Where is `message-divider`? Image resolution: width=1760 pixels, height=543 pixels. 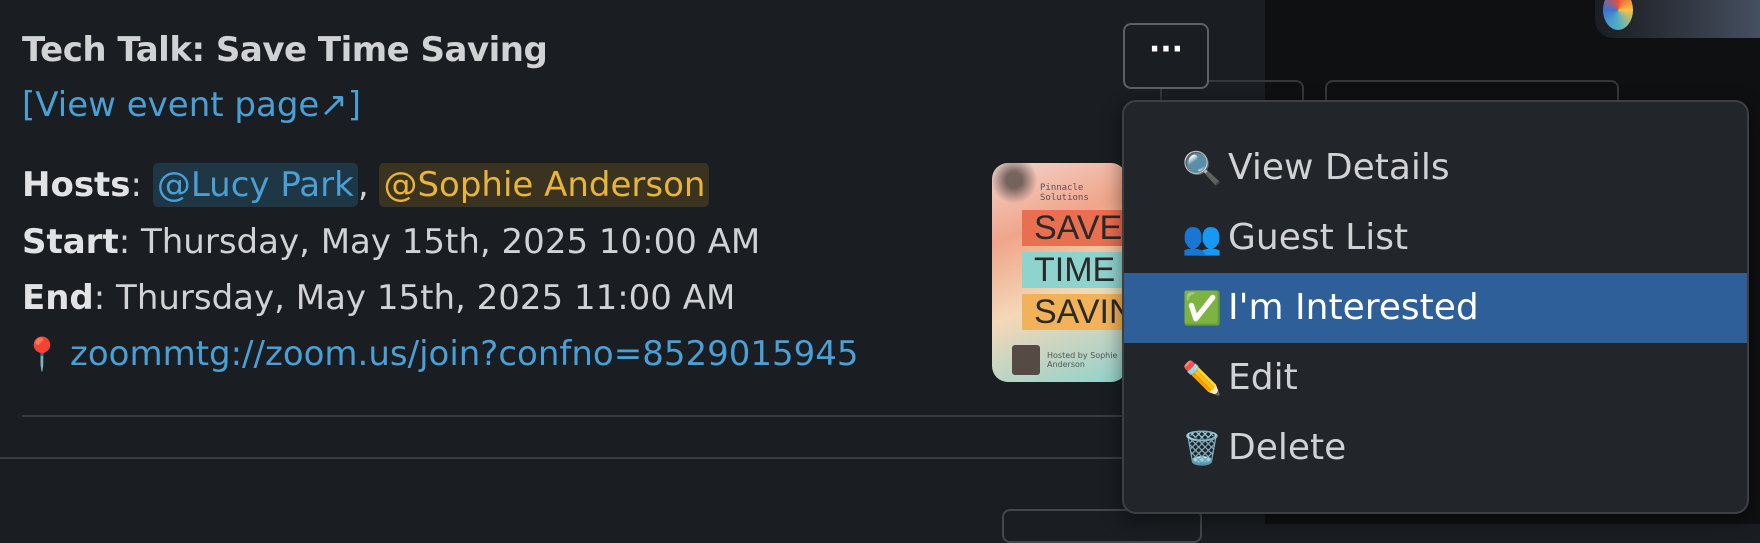 message-divider is located at coordinates (632, 458).